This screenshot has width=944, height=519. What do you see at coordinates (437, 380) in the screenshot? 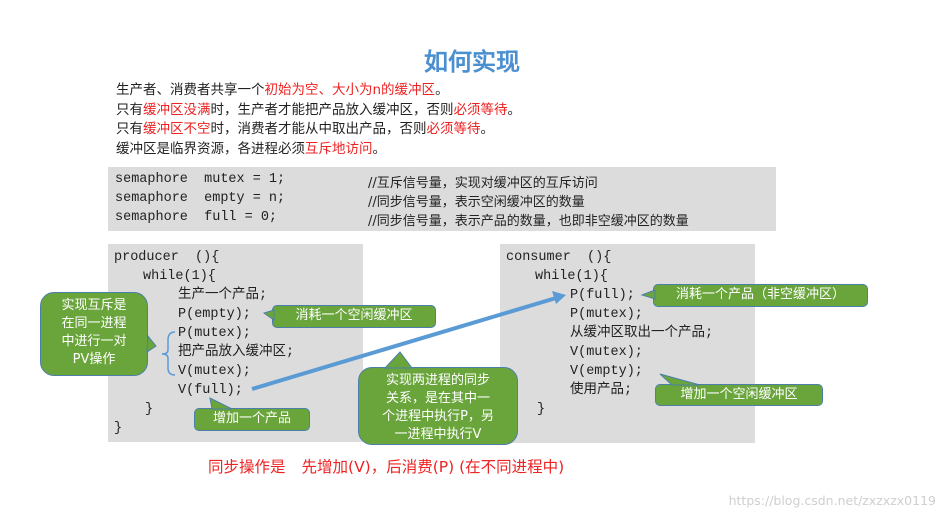
I see `callout-line: 实现两进程的同步` at bounding box center [437, 380].